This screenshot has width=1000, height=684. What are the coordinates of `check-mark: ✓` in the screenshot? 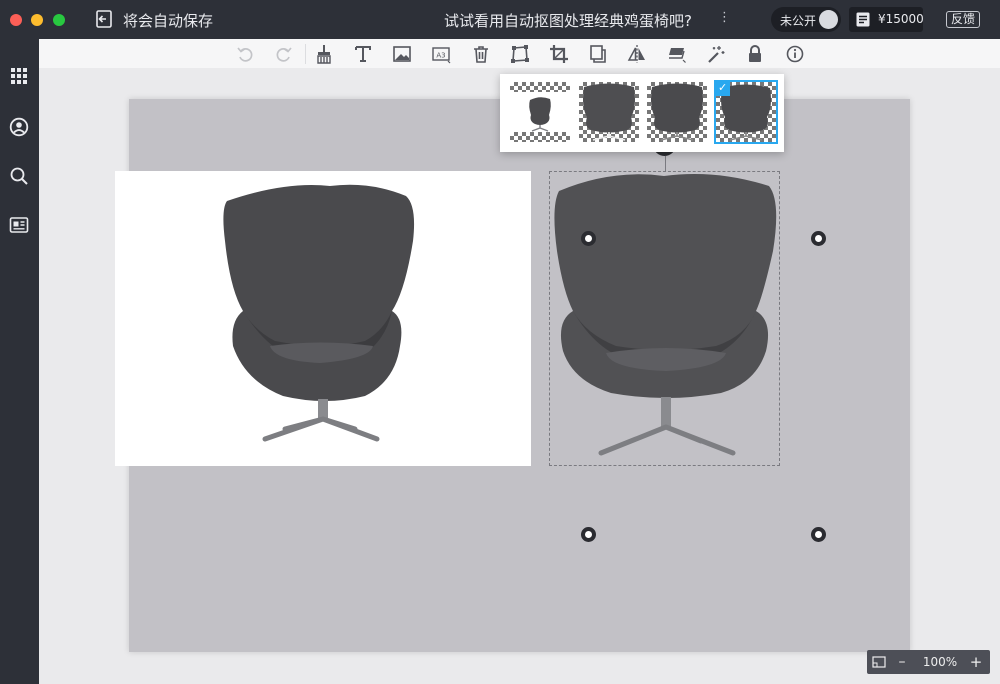 It's located at (723, 88).